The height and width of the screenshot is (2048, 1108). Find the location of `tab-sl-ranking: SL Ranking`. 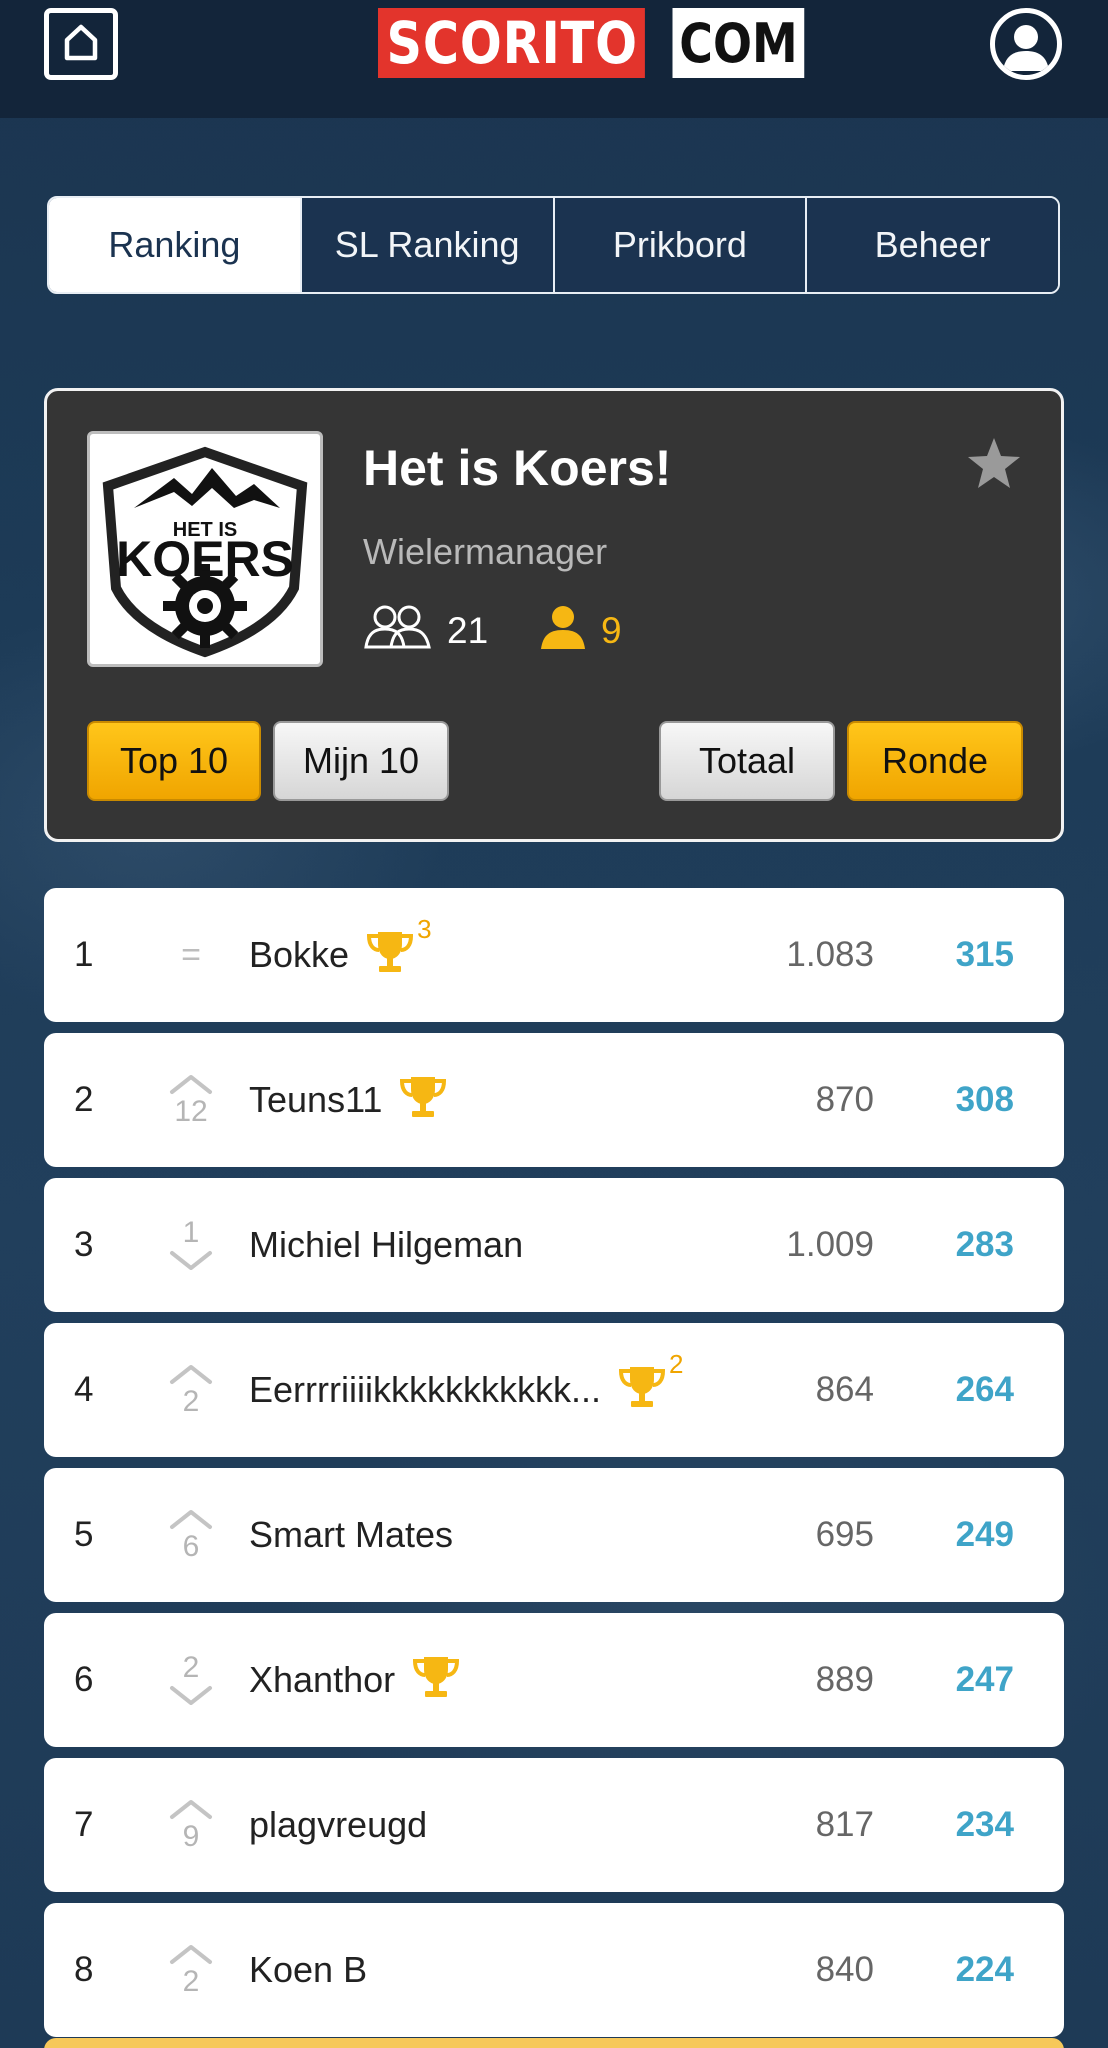

tab-sl-ranking: SL Ranking is located at coordinates (426, 245).